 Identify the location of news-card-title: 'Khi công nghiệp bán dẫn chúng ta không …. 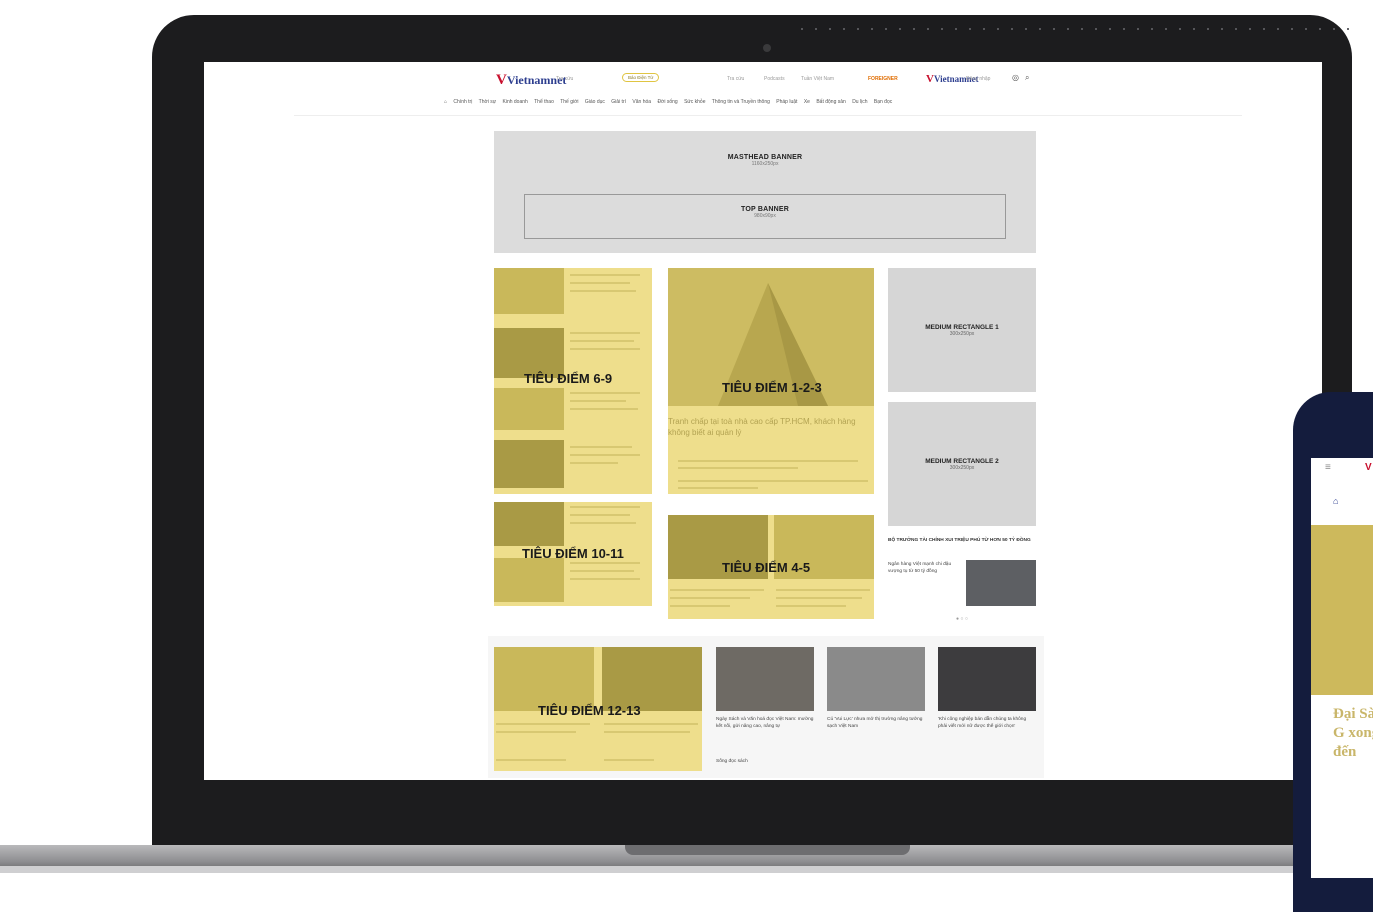
(982, 723).